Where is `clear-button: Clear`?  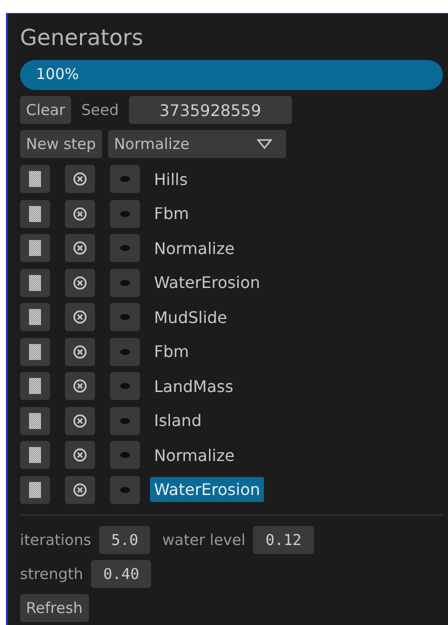 clear-button: Clear is located at coordinates (46, 110).